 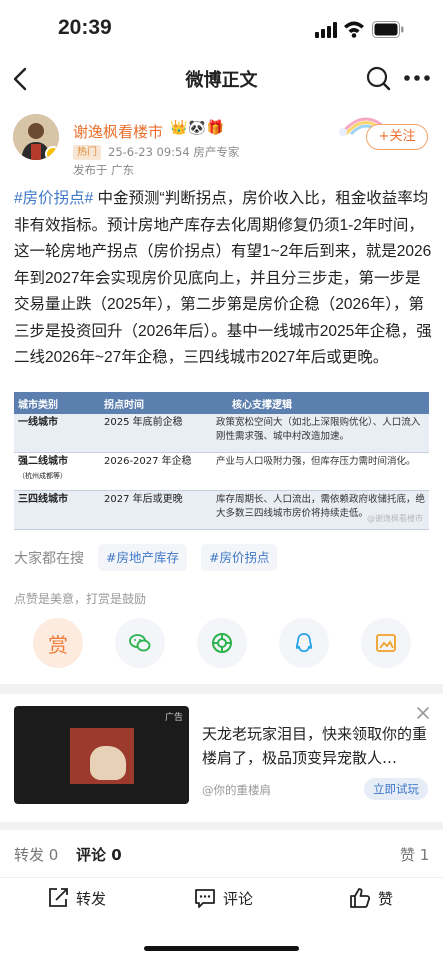 What do you see at coordinates (320, 472) in the screenshot?
I see `table-cell-logic: 产业与人口吸附力强，但库存压力需时间消化。` at bounding box center [320, 472].